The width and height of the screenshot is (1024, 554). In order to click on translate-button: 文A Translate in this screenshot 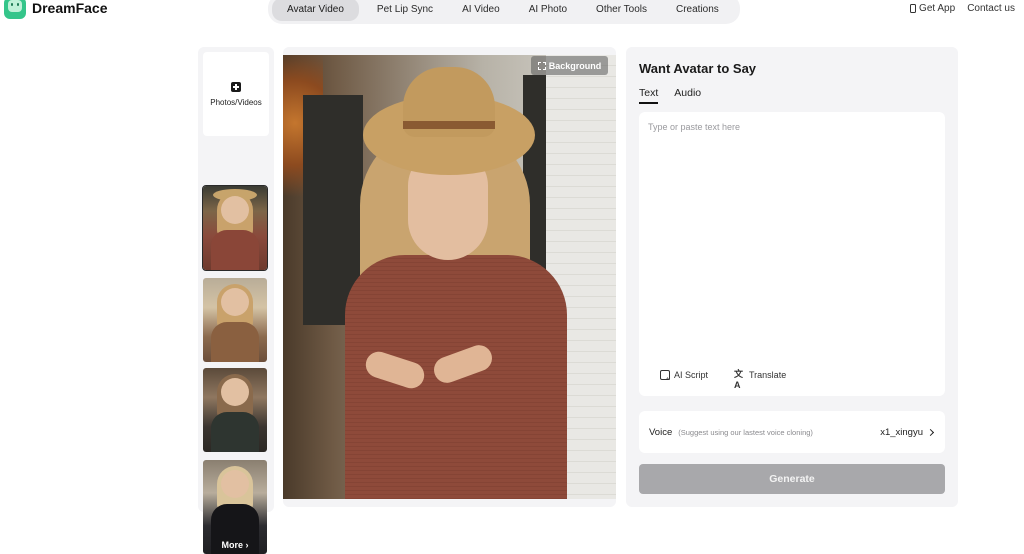, I will do `click(760, 379)`.